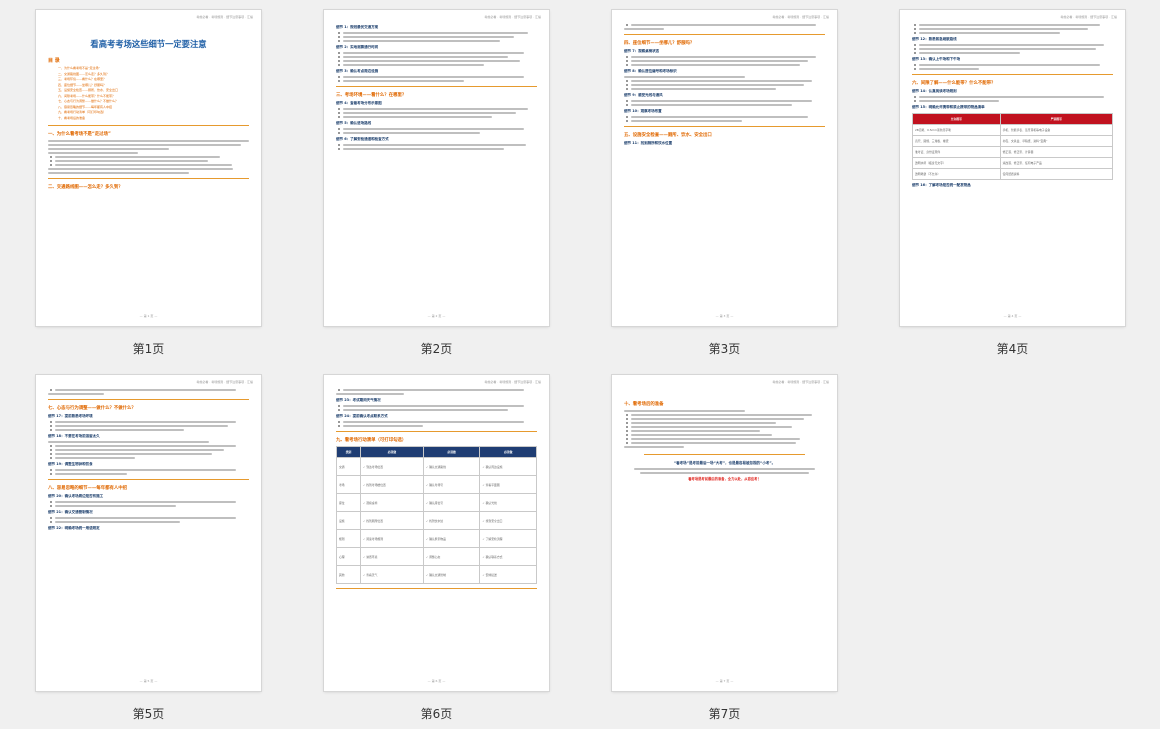  Describe the element at coordinates (348, 452) in the screenshot. I see `table-header: 类别` at that location.